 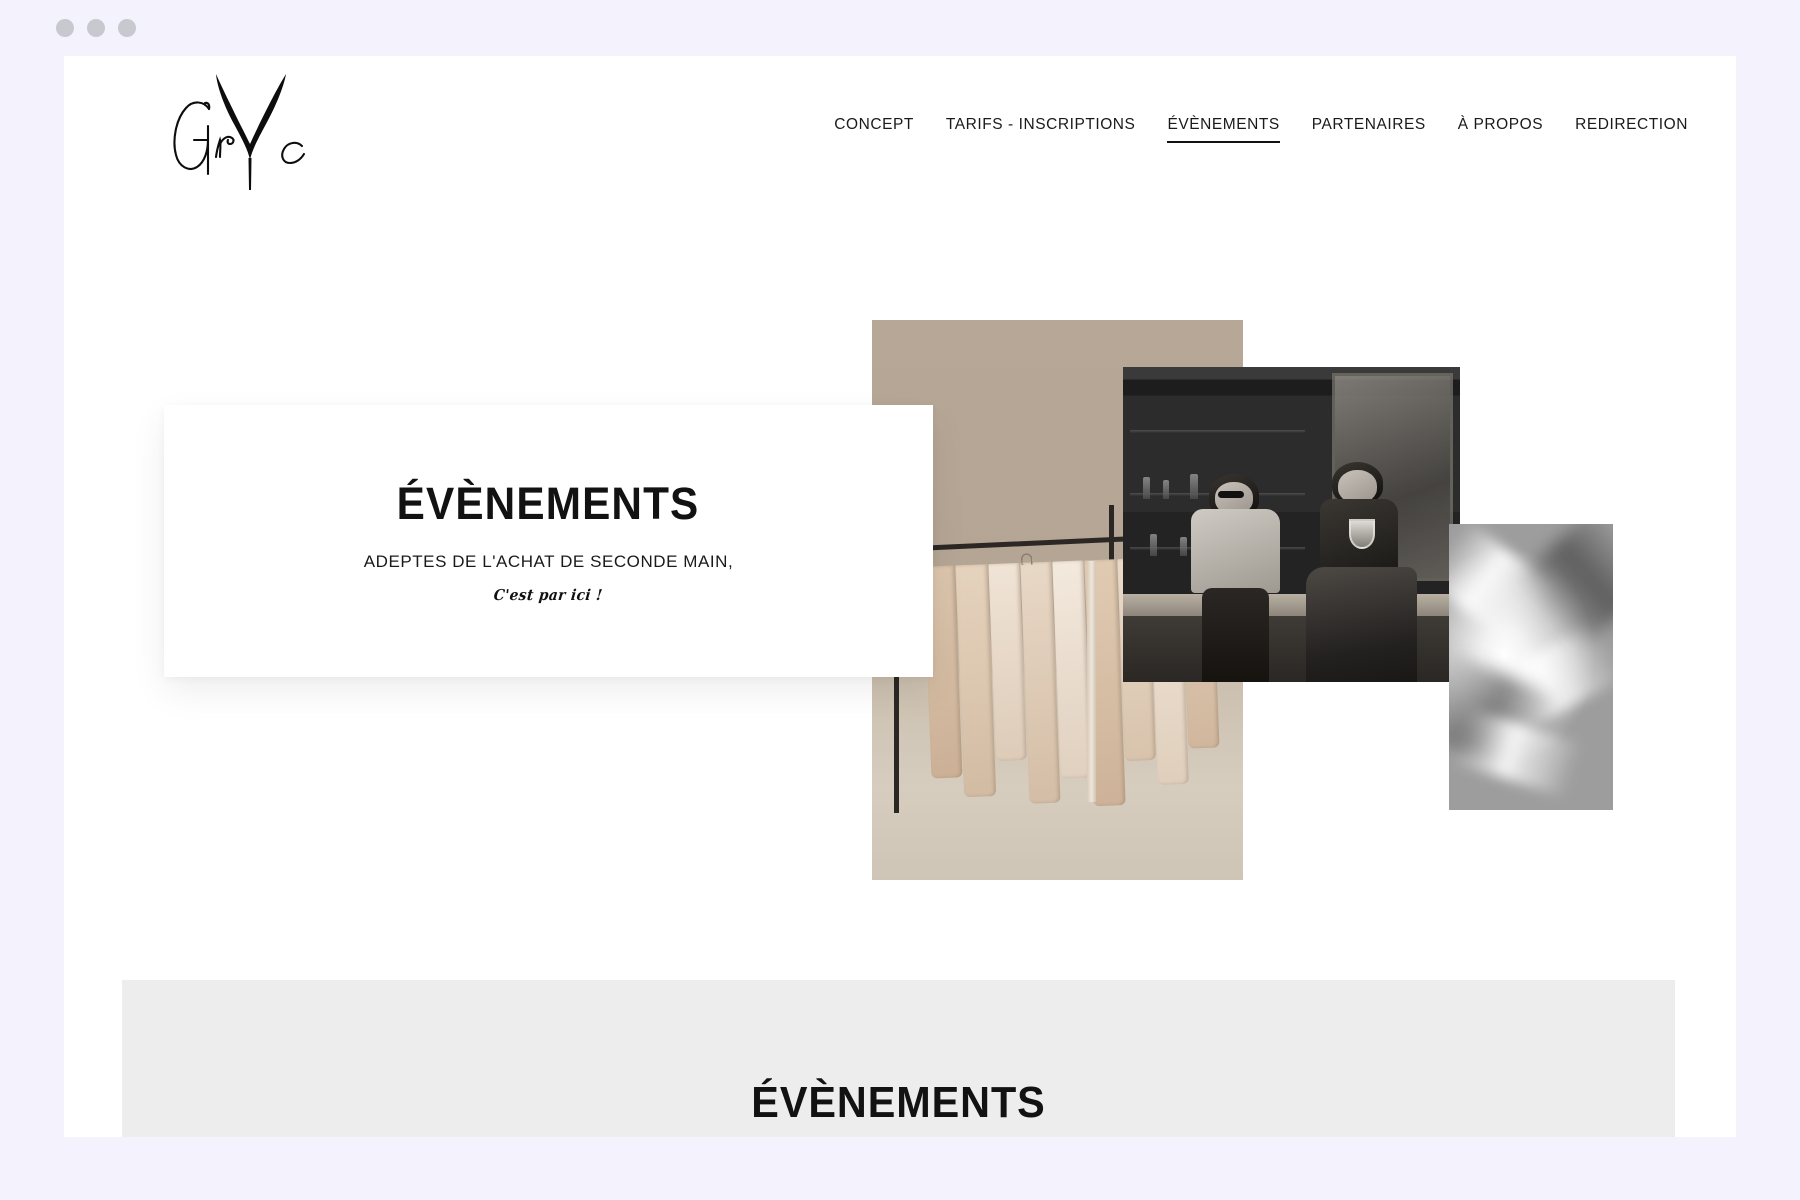 I want to click on person-left, so click(x=1234, y=578).